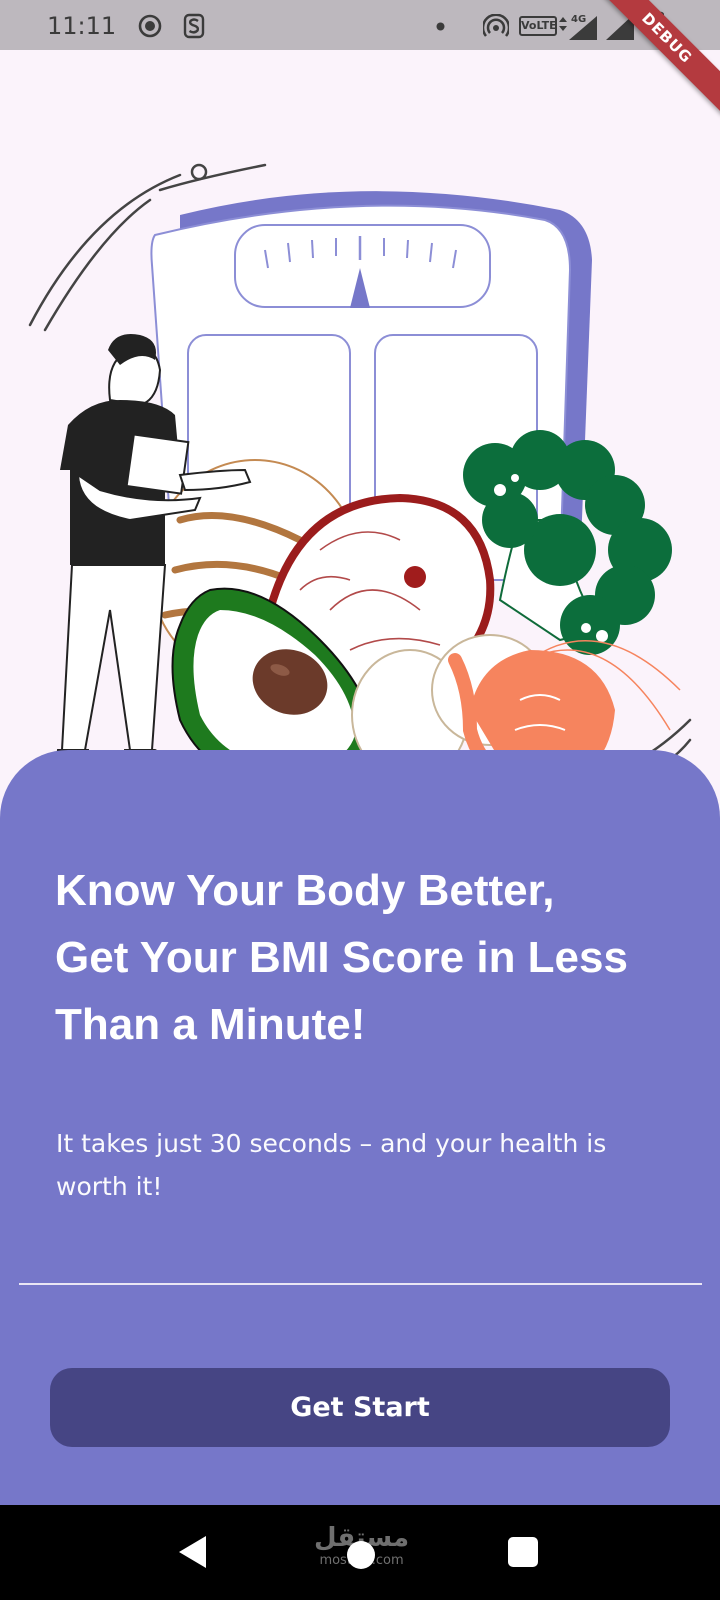 The width and height of the screenshot is (720, 1600). I want to click on network-type-label: 4G, so click(578, 19).